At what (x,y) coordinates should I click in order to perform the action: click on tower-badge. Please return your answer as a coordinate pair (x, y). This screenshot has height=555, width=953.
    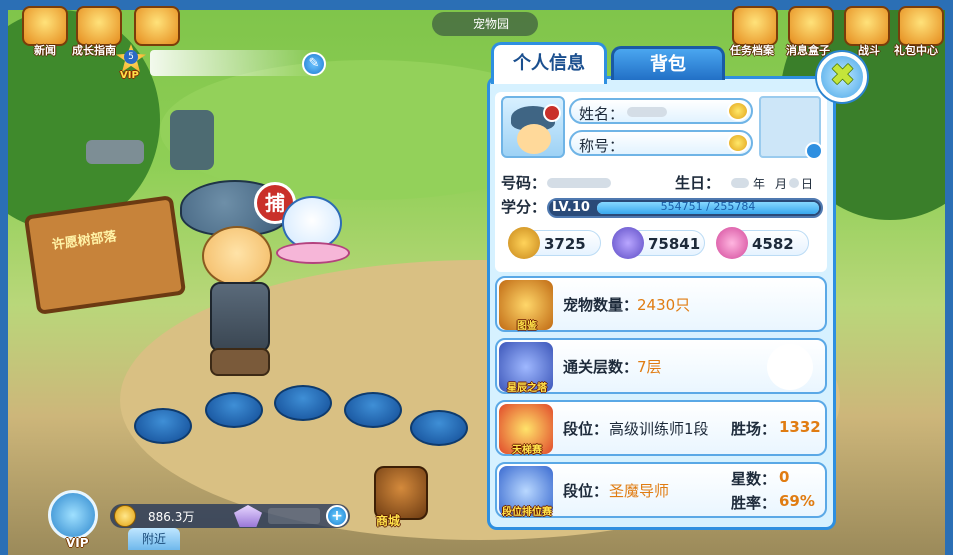
    Looking at the image, I should click on (790, 367).